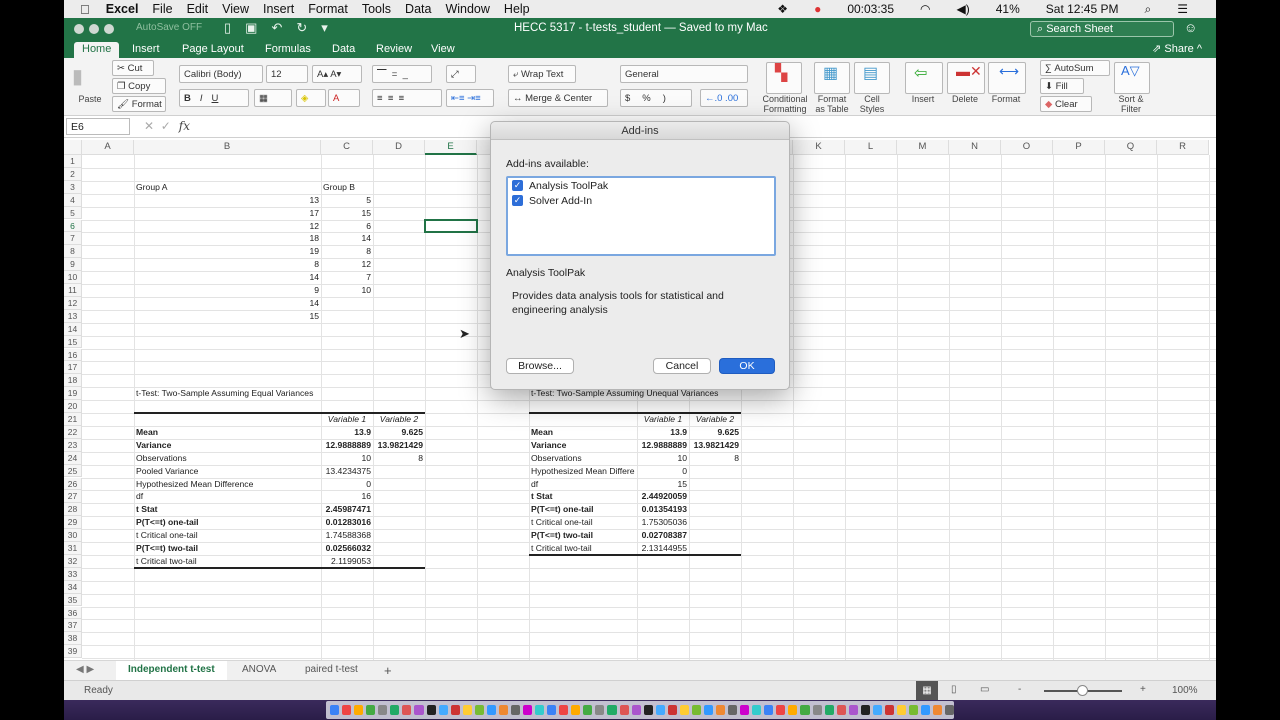  Describe the element at coordinates (73, 200) in the screenshot. I see `row-header-4: 4` at that location.